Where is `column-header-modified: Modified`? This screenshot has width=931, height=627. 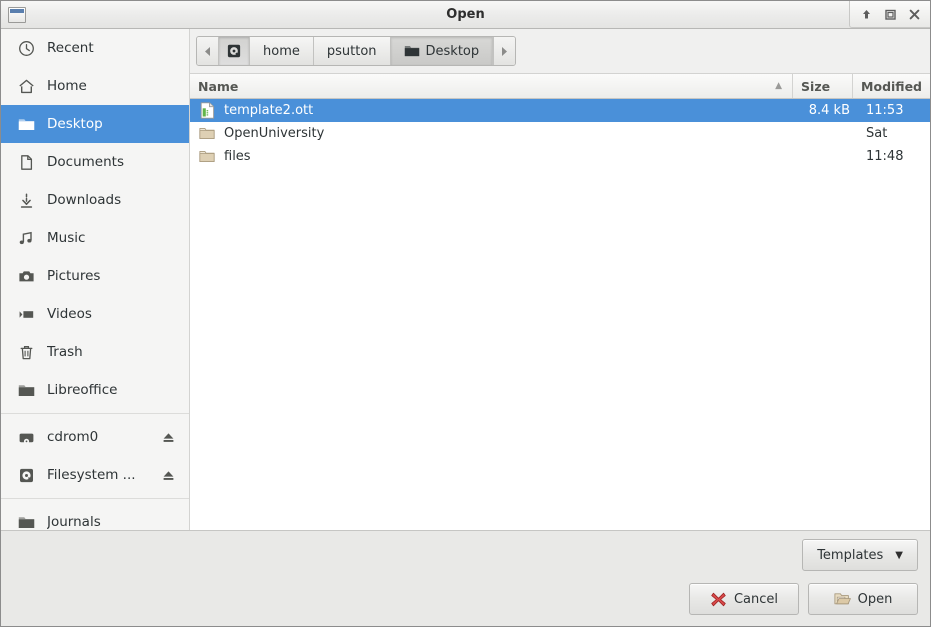
column-header-modified: Modified is located at coordinates (891, 86).